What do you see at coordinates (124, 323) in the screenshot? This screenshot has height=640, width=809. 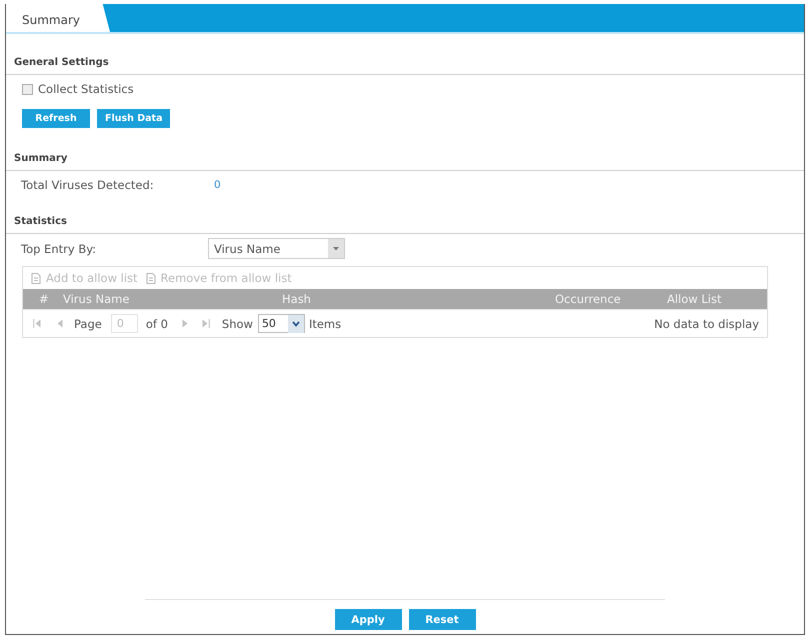 I see `page-number-field: 0` at bounding box center [124, 323].